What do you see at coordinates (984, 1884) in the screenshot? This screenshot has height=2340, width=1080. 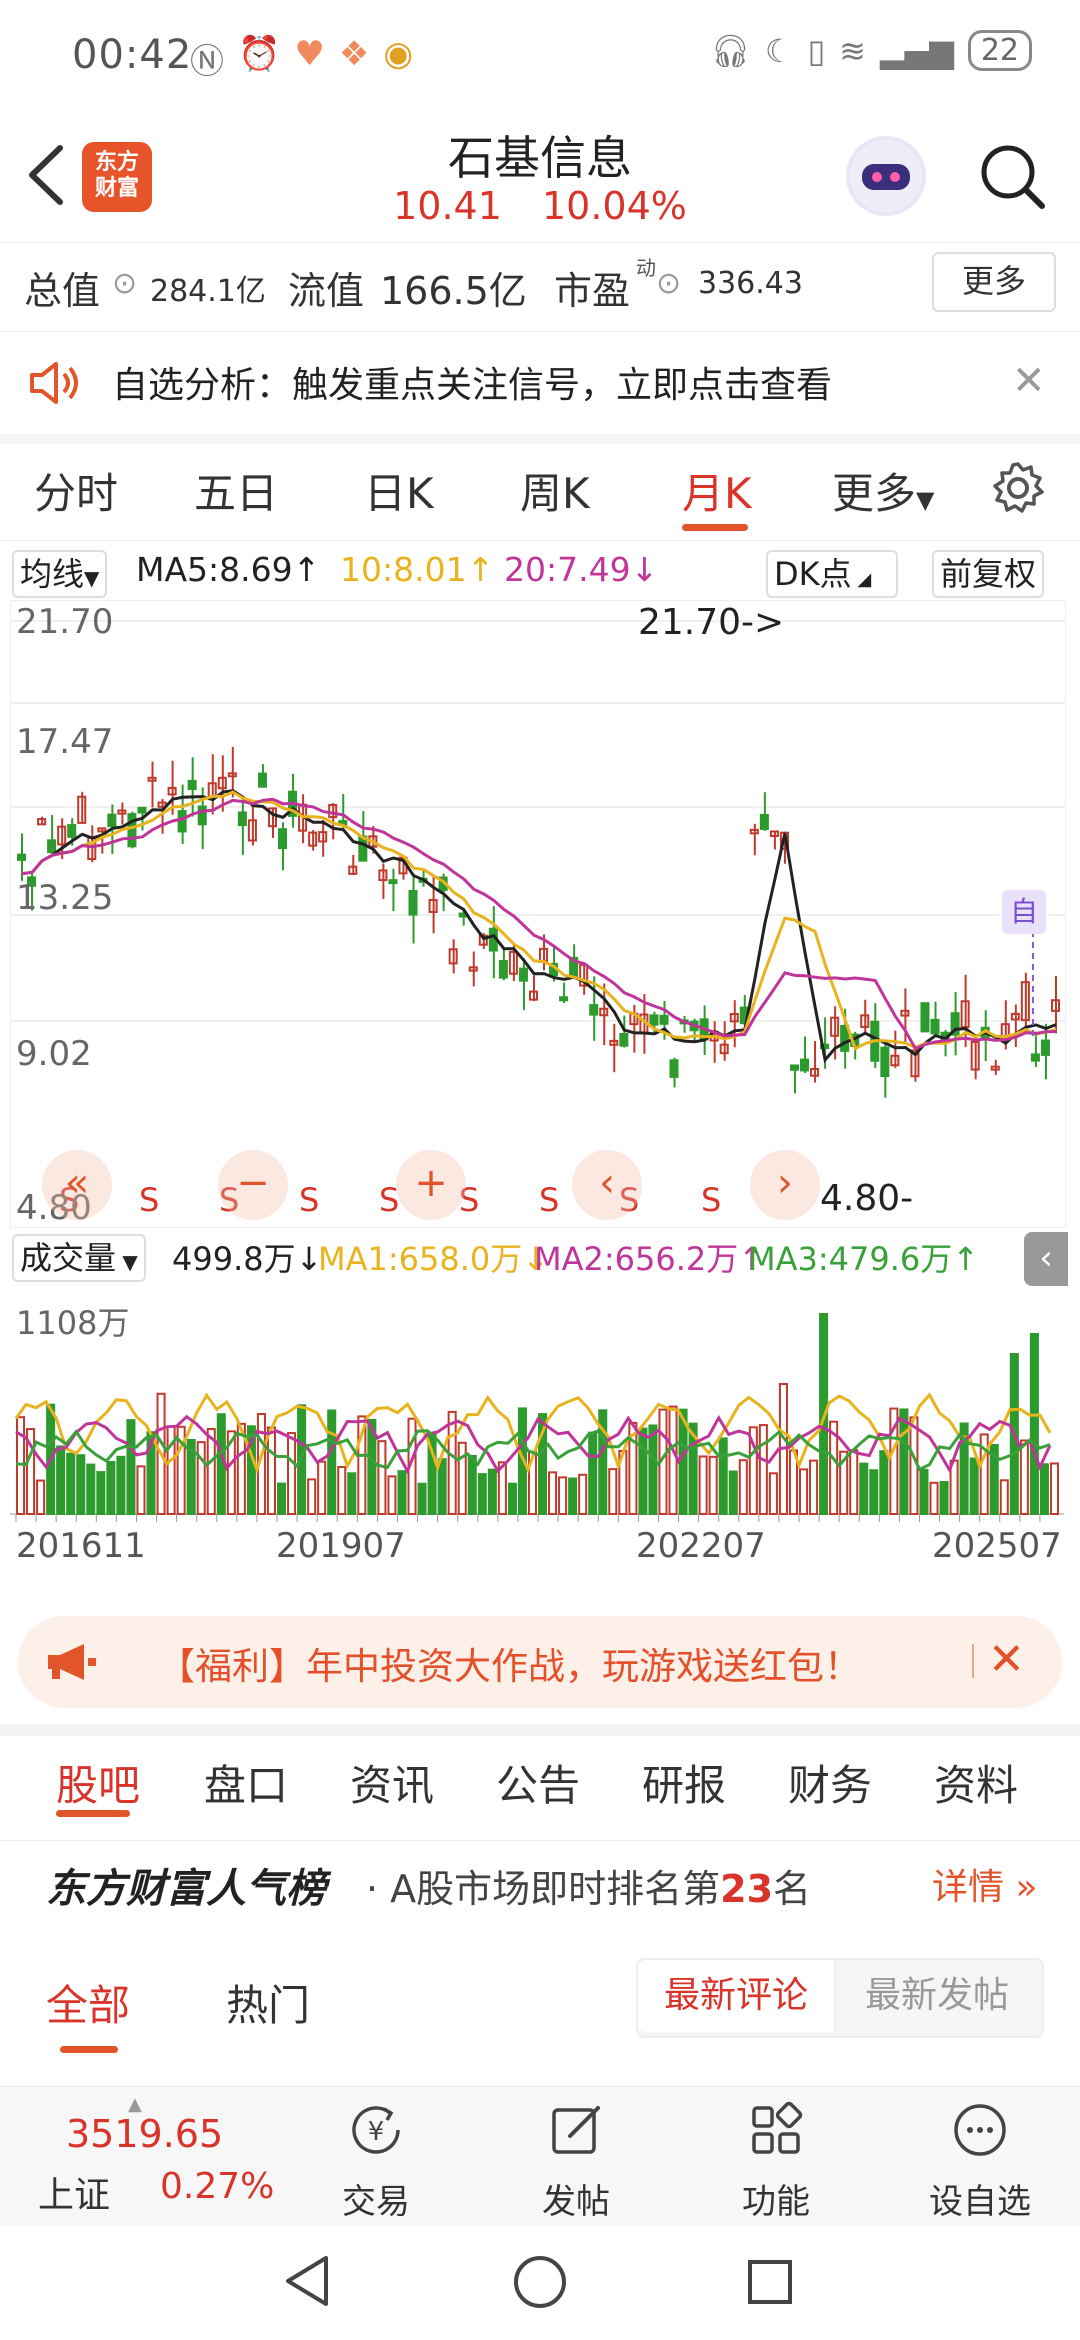 I see `rank-detail-link: 详情 »` at bounding box center [984, 1884].